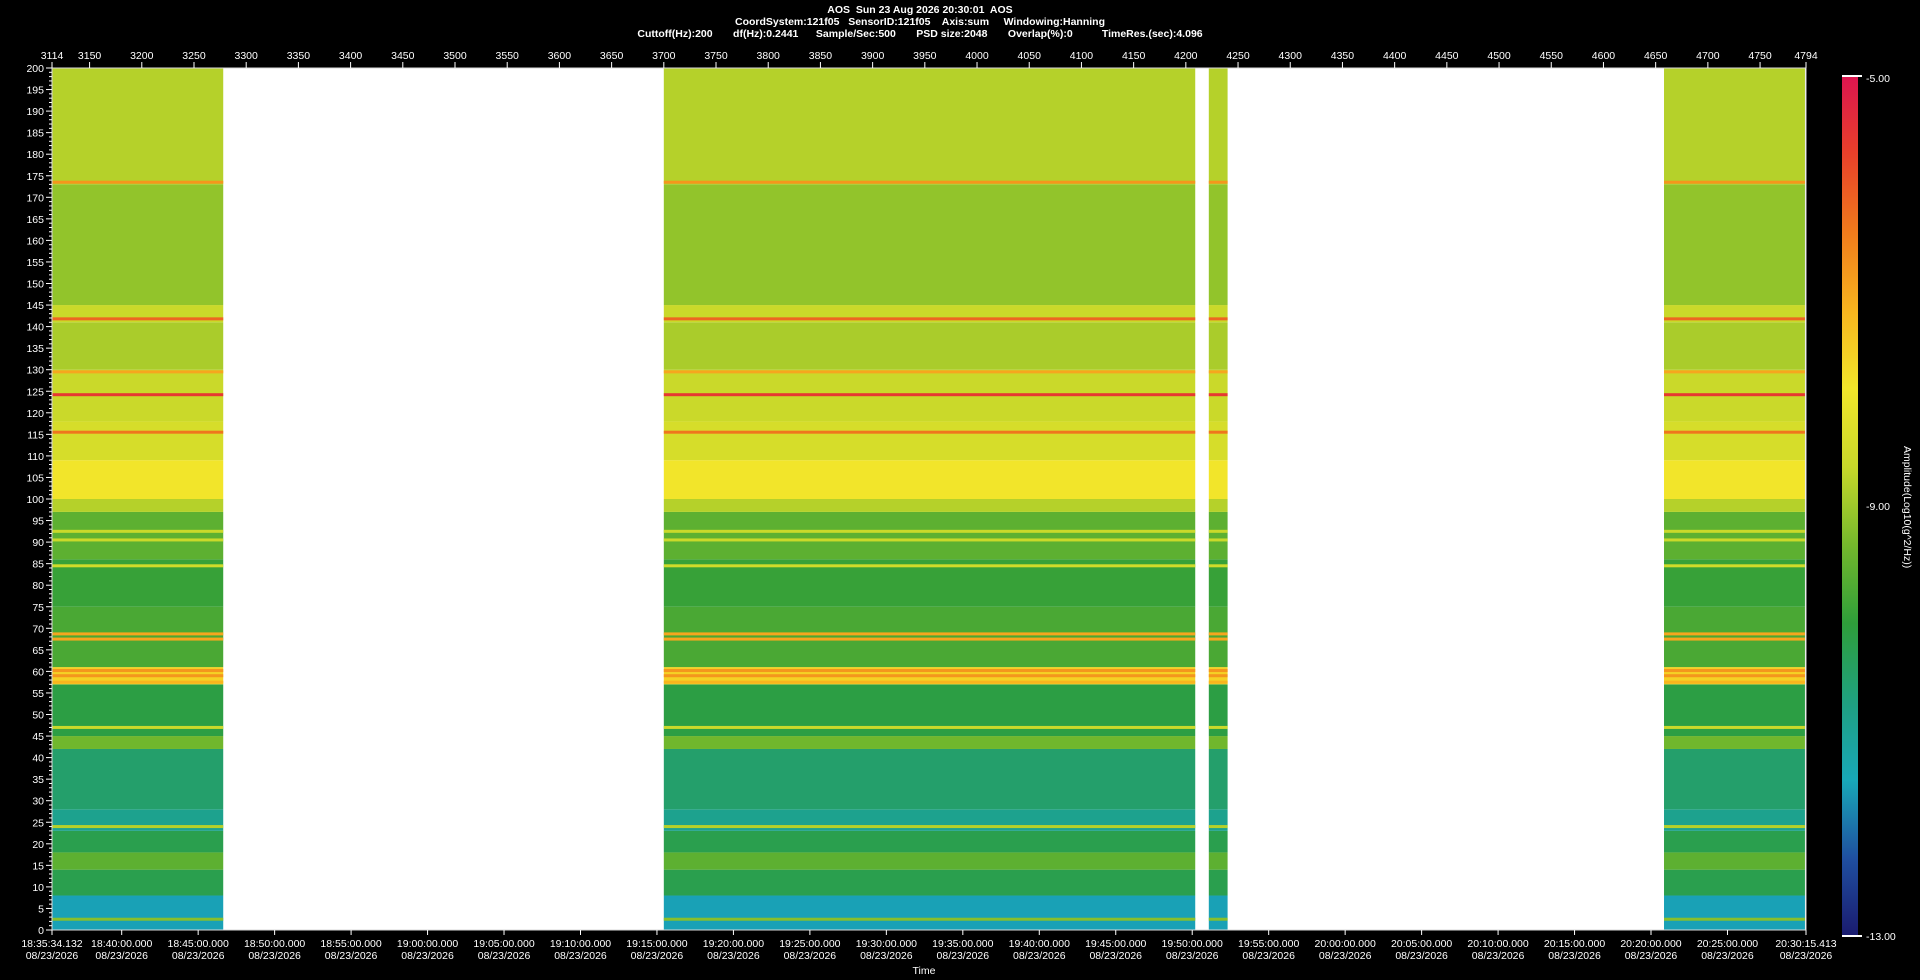 This screenshot has height=980, width=1920. Describe the element at coordinates (873, 56) in the screenshot. I see `top-axis-tick-label: 3900` at that location.